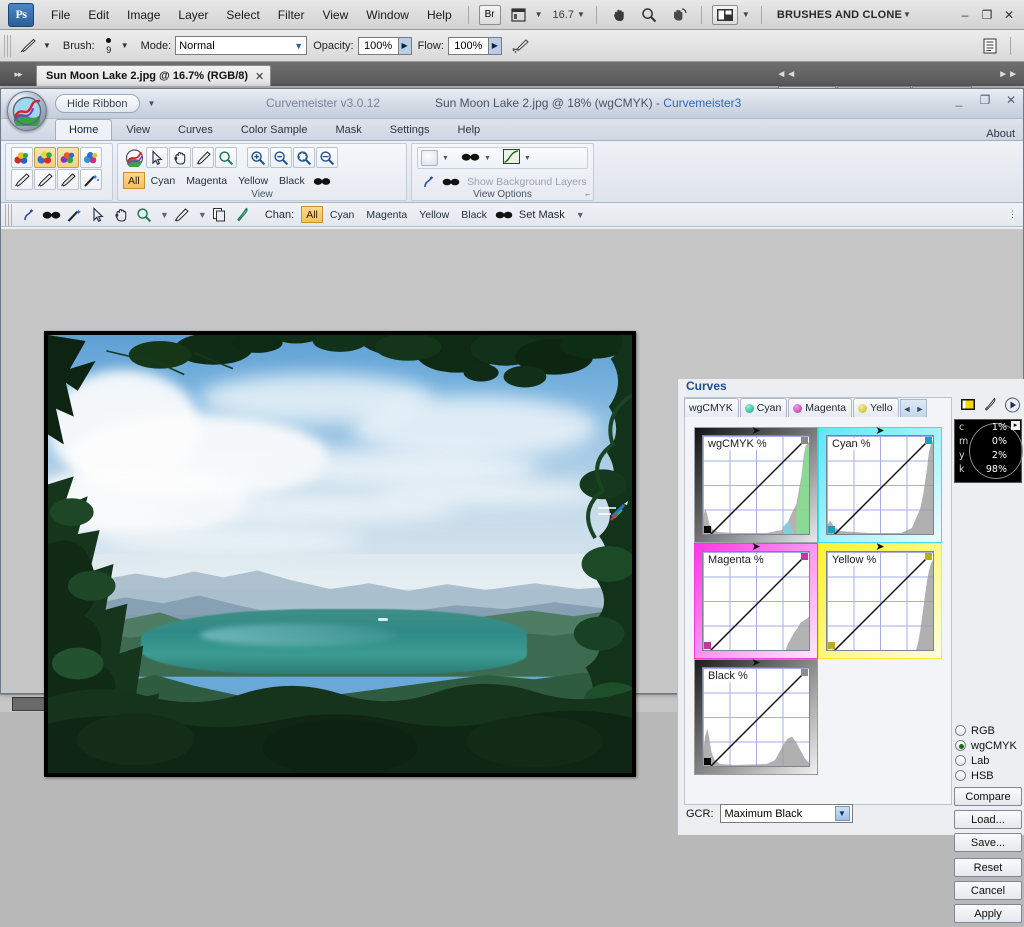  What do you see at coordinates (439, 15) in the screenshot?
I see `menu-help: Help` at bounding box center [439, 15].